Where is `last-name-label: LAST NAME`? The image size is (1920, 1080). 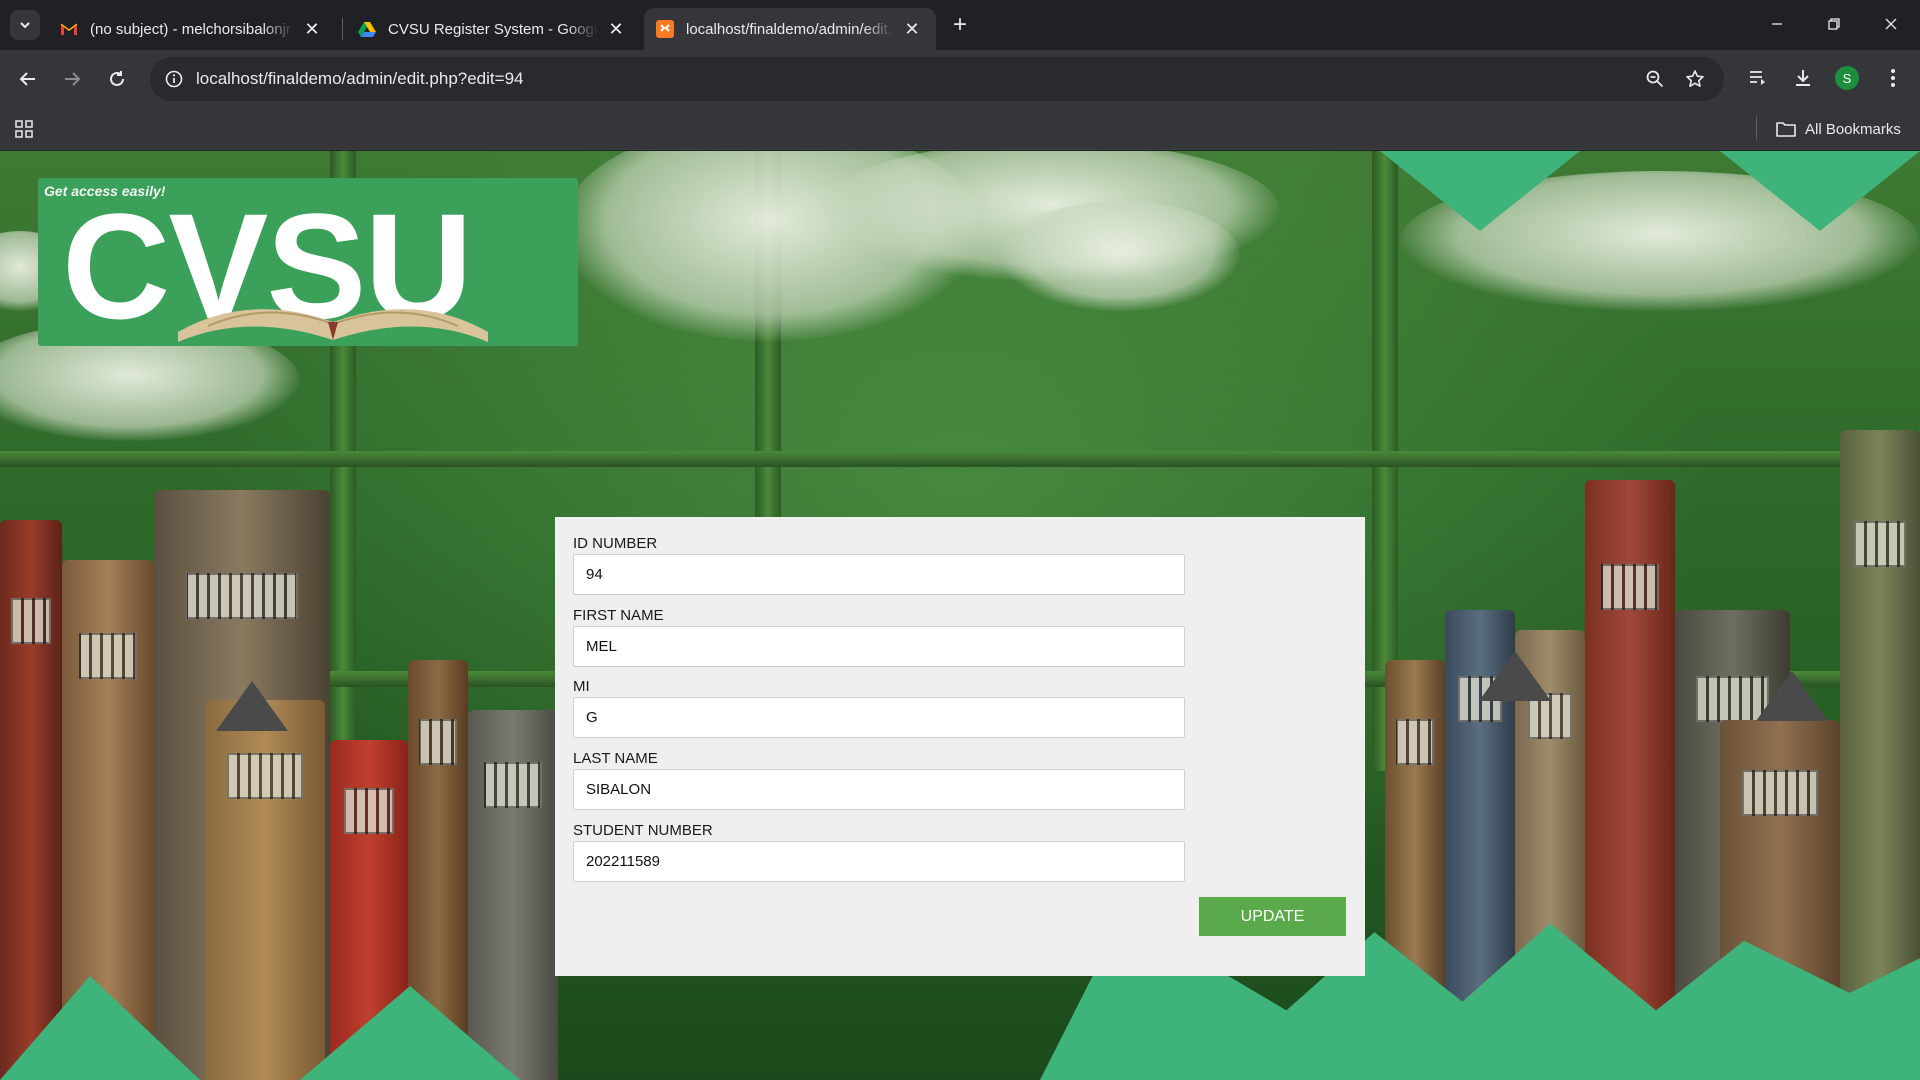 last-name-label: LAST NAME is located at coordinates (615, 758).